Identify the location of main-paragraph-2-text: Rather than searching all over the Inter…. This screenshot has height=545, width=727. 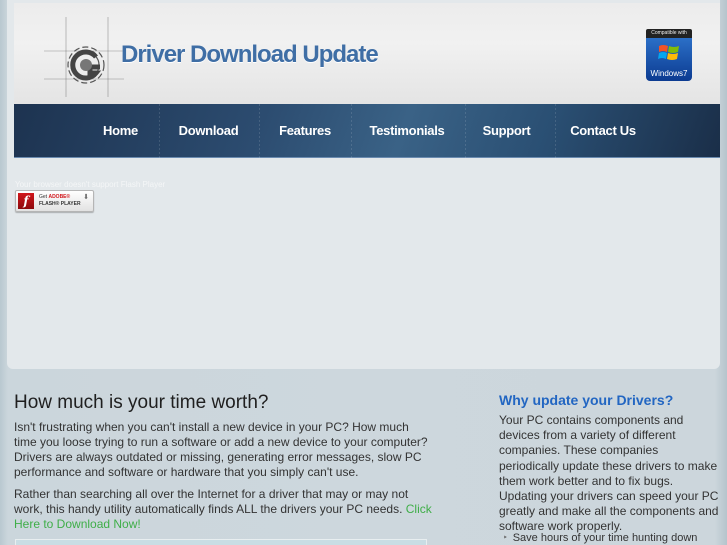
(211, 501).